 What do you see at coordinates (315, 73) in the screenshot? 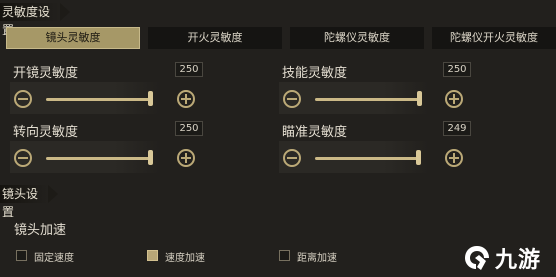
I see `slider-label: 技能灵敏度` at bounding box center [315, 73].